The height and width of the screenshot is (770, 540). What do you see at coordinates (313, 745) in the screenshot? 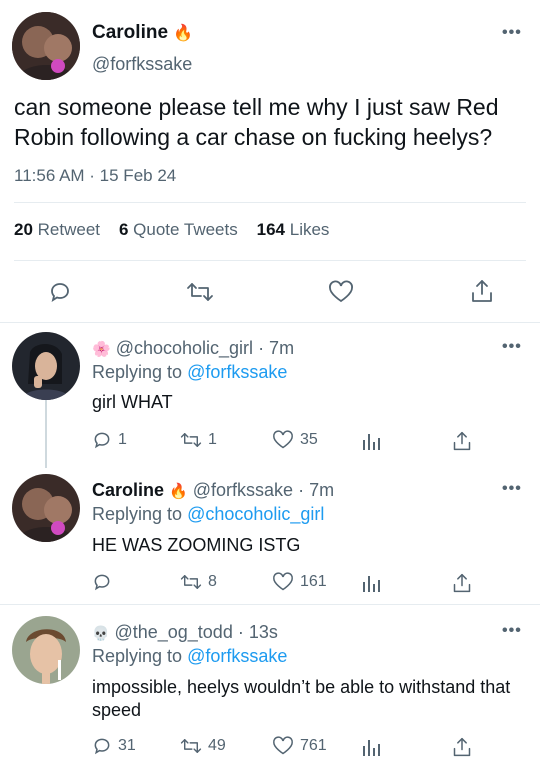
I see `like-count: 761` at bounding box center [313, 745].